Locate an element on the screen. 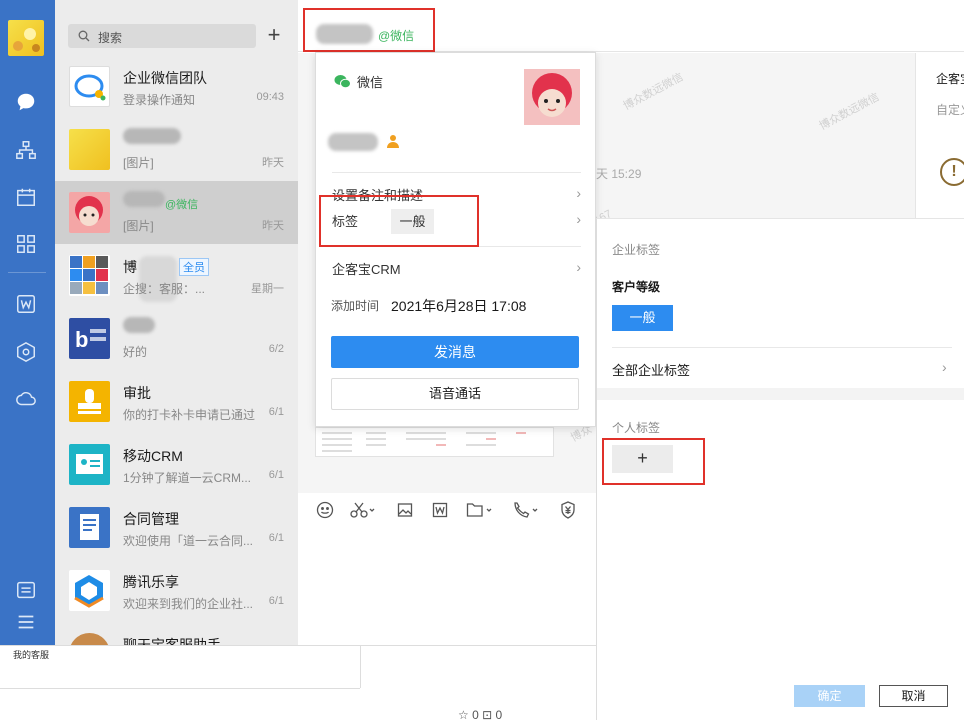  conversation-item: [图片] 昨天 is located at coordinates (176, 149).